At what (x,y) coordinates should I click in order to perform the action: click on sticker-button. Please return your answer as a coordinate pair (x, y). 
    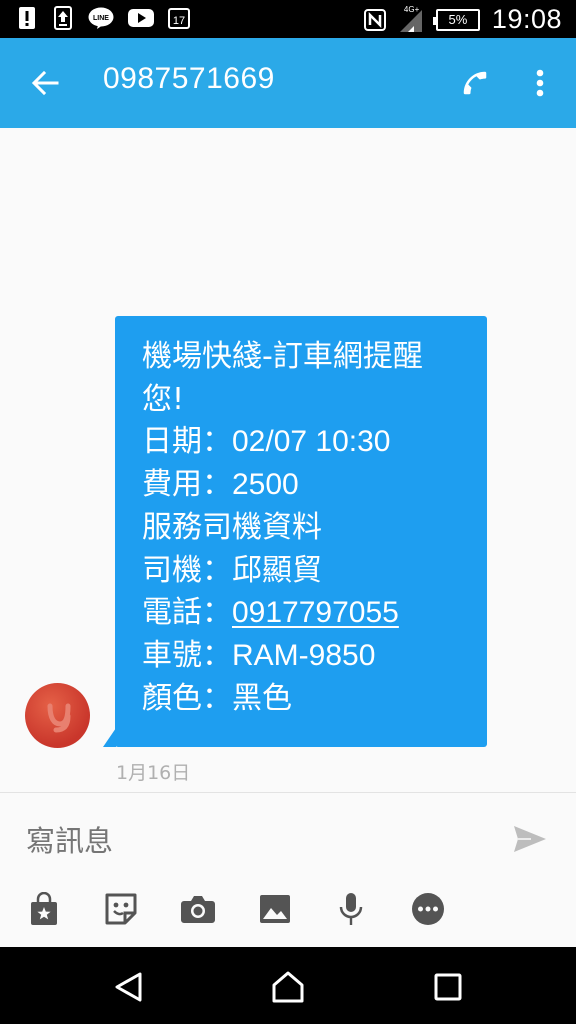
    Looking at the image, I should click on (121, 909).